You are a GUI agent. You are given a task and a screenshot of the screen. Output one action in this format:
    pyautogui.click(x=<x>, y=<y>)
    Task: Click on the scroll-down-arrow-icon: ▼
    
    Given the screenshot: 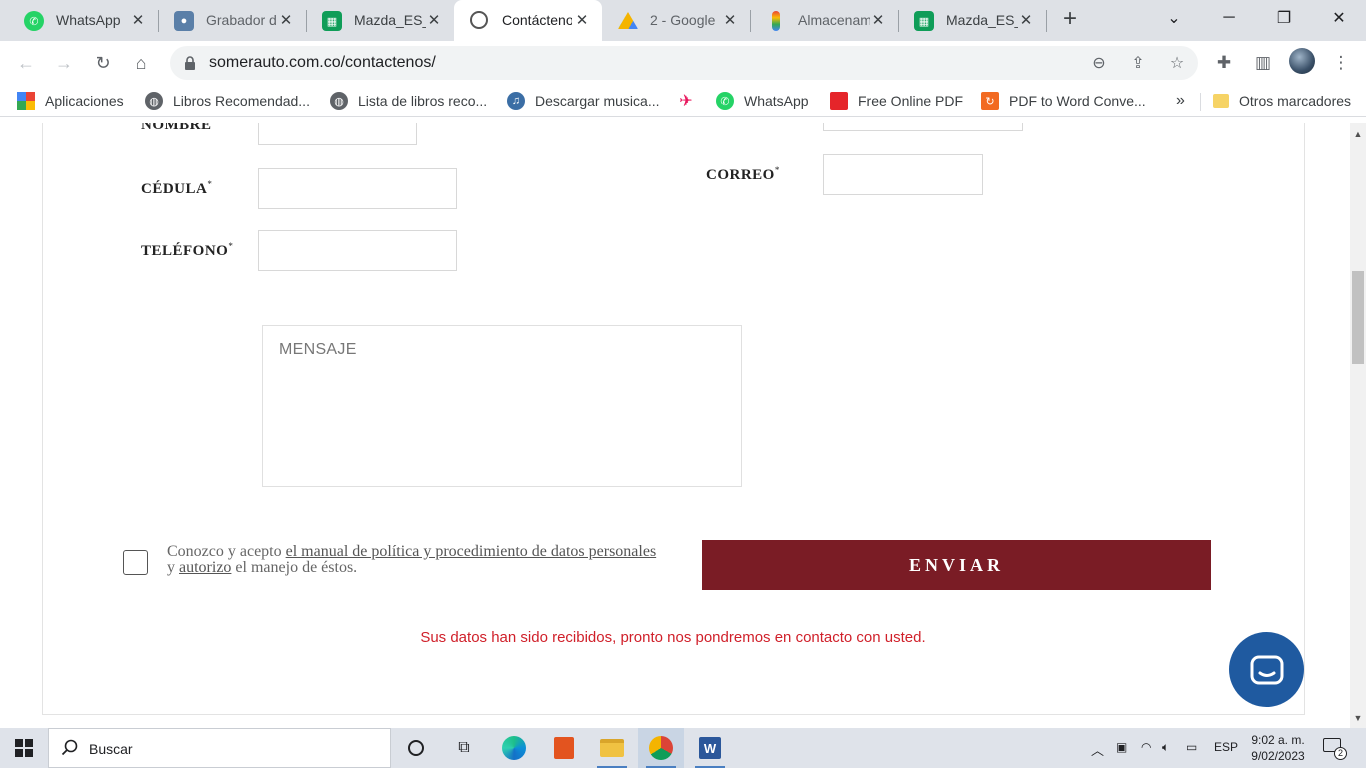 What is the action you would take?
    pyautogui.click(x=1358, y=718)
    